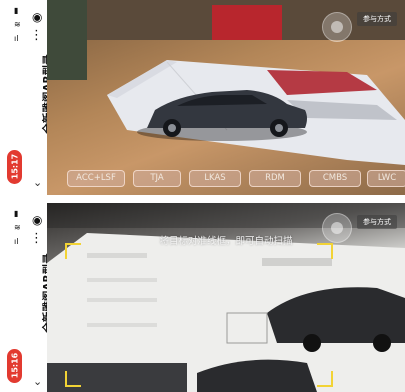 Image resolution: width=405 pixels, height=392 pixels. I want to click on feature-rdm-button: RDM, so click(275, 178).